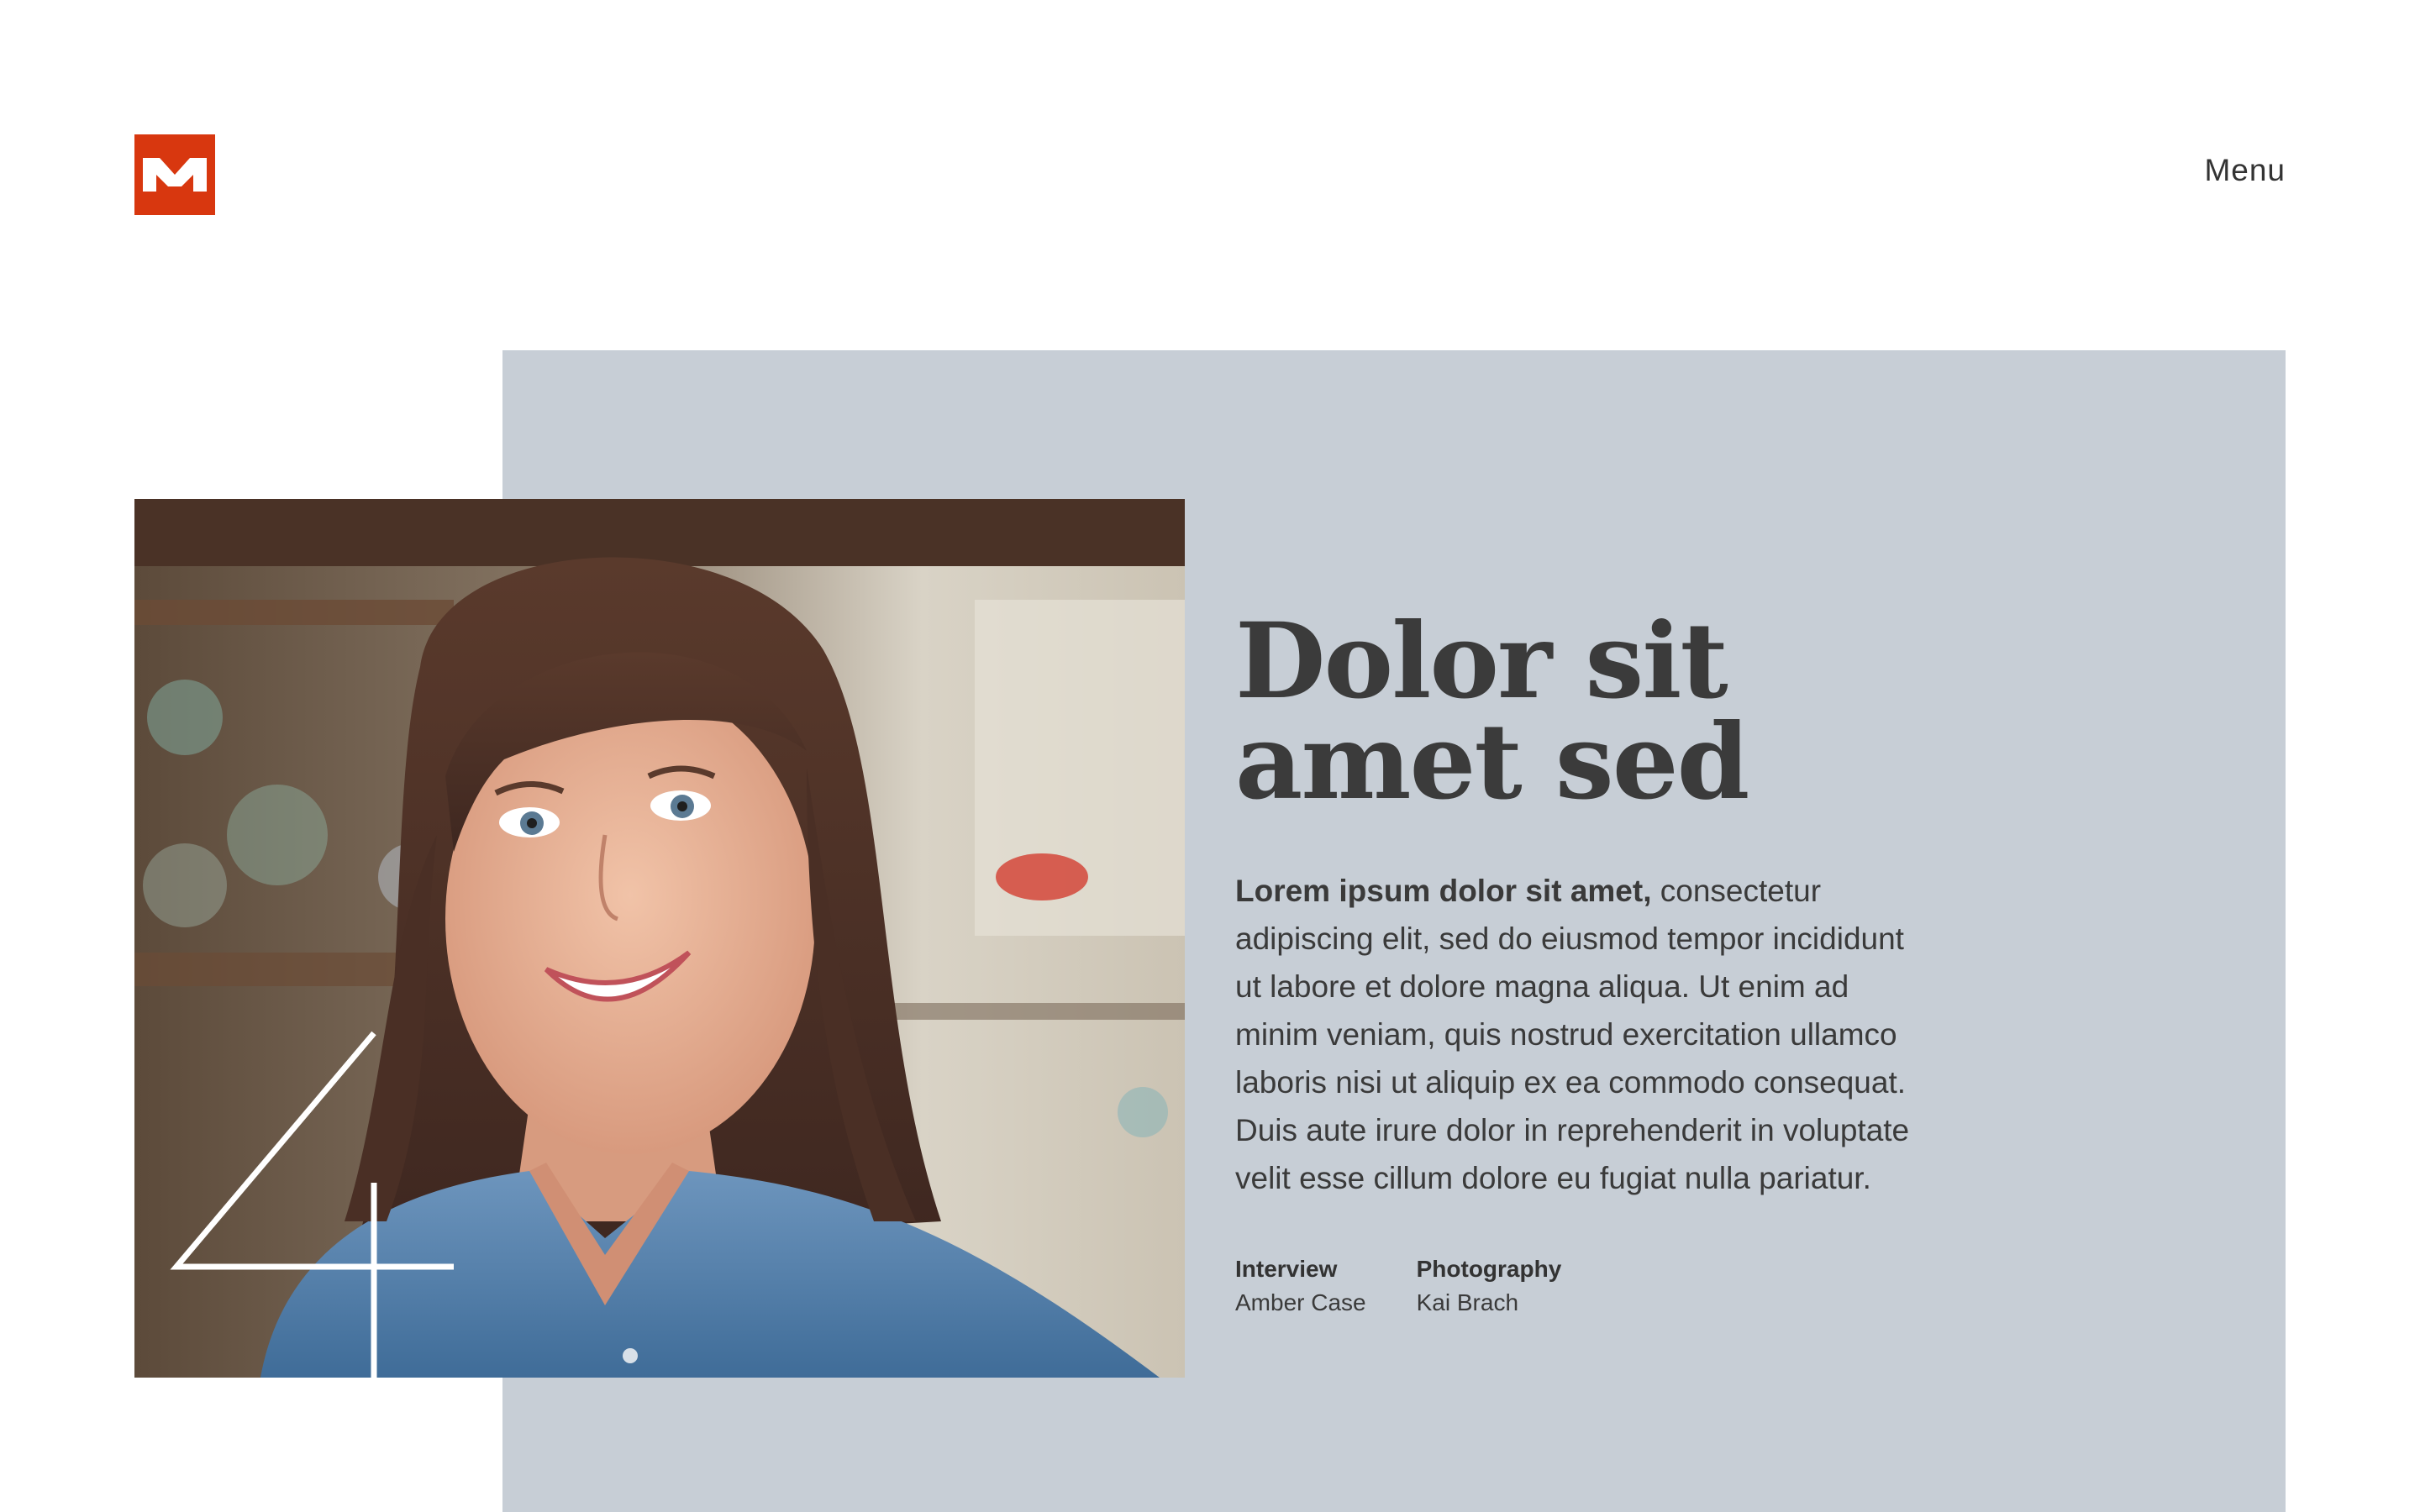 The height and width of the screenshot is (1512, 2420). Describe the element at coordinates (1492, 712) in the screenshot. I see `article-headline: Dolor sit amet sed` at that location.